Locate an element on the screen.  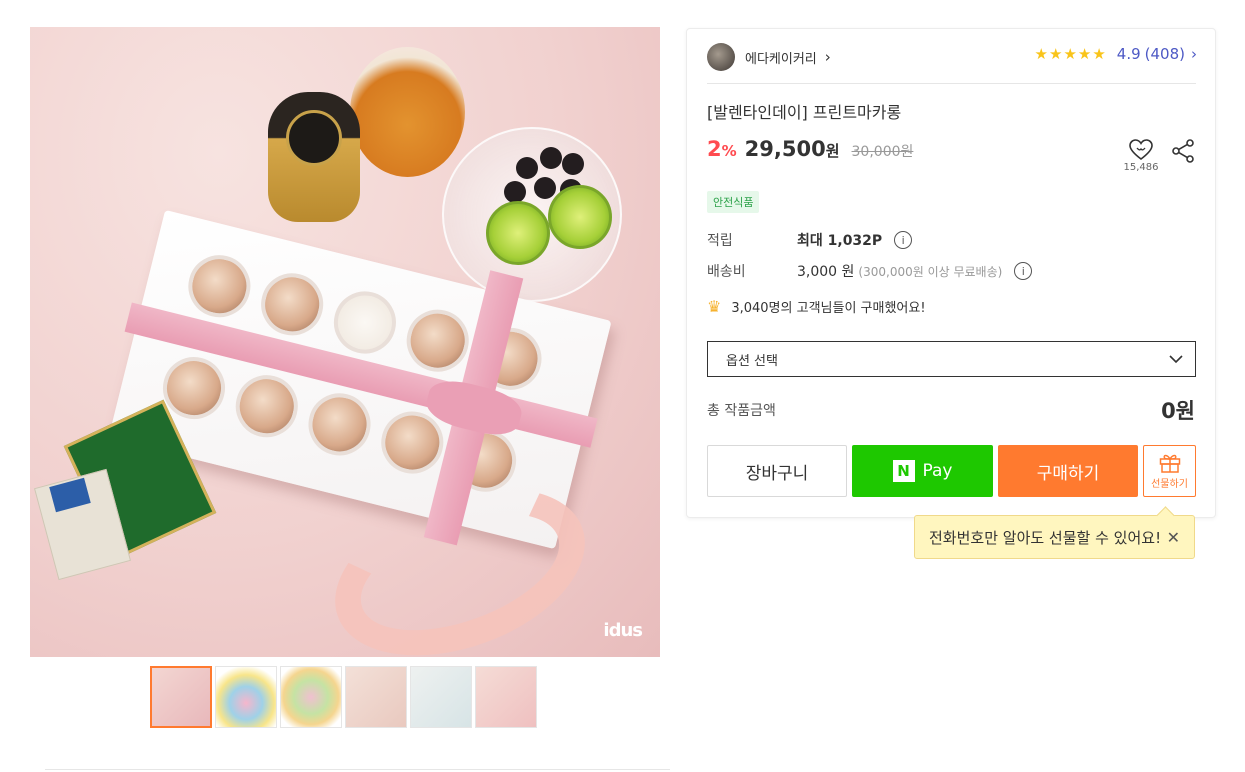
add-to-cart-button: 장바구니 is located at coordinates (777, 471).